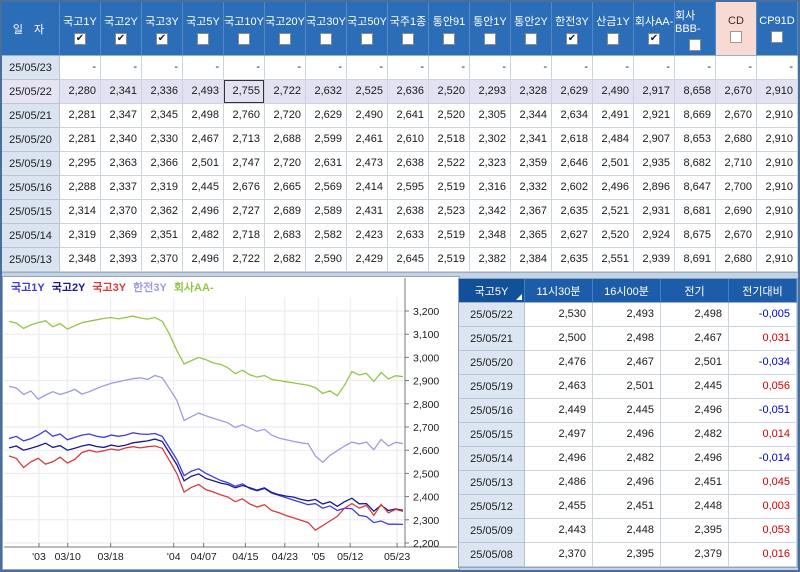  Describe the element at coordinates (162, 236) in the screenshot. I see `rate-cell: 2,351` at that location.